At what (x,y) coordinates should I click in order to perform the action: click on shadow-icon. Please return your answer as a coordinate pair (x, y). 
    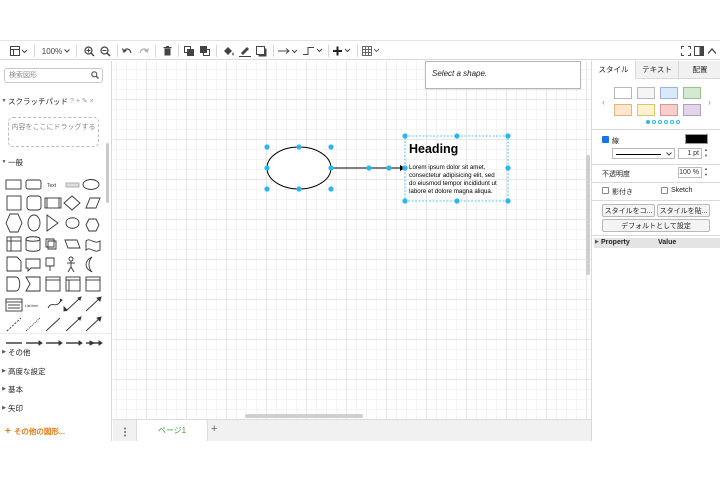
    Looking at the image, I should click on (261, 51).